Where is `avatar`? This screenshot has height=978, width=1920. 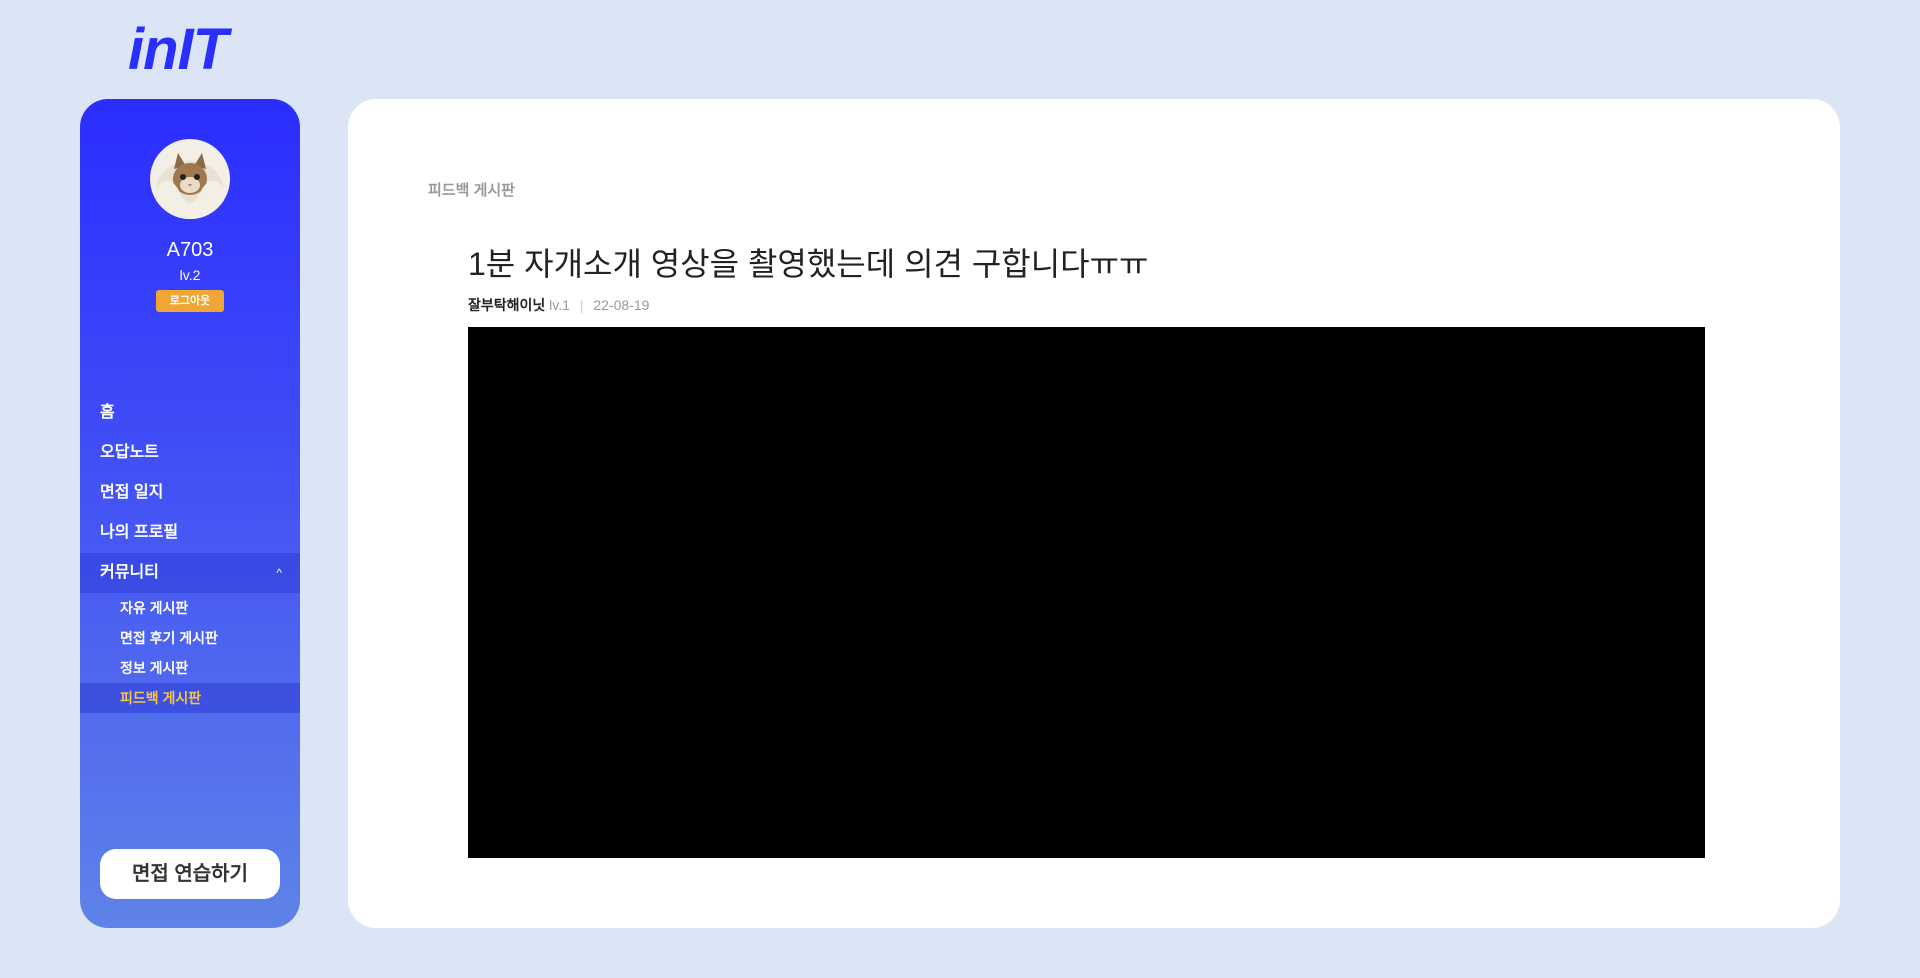 avatar is located at coordinates (190, 179).